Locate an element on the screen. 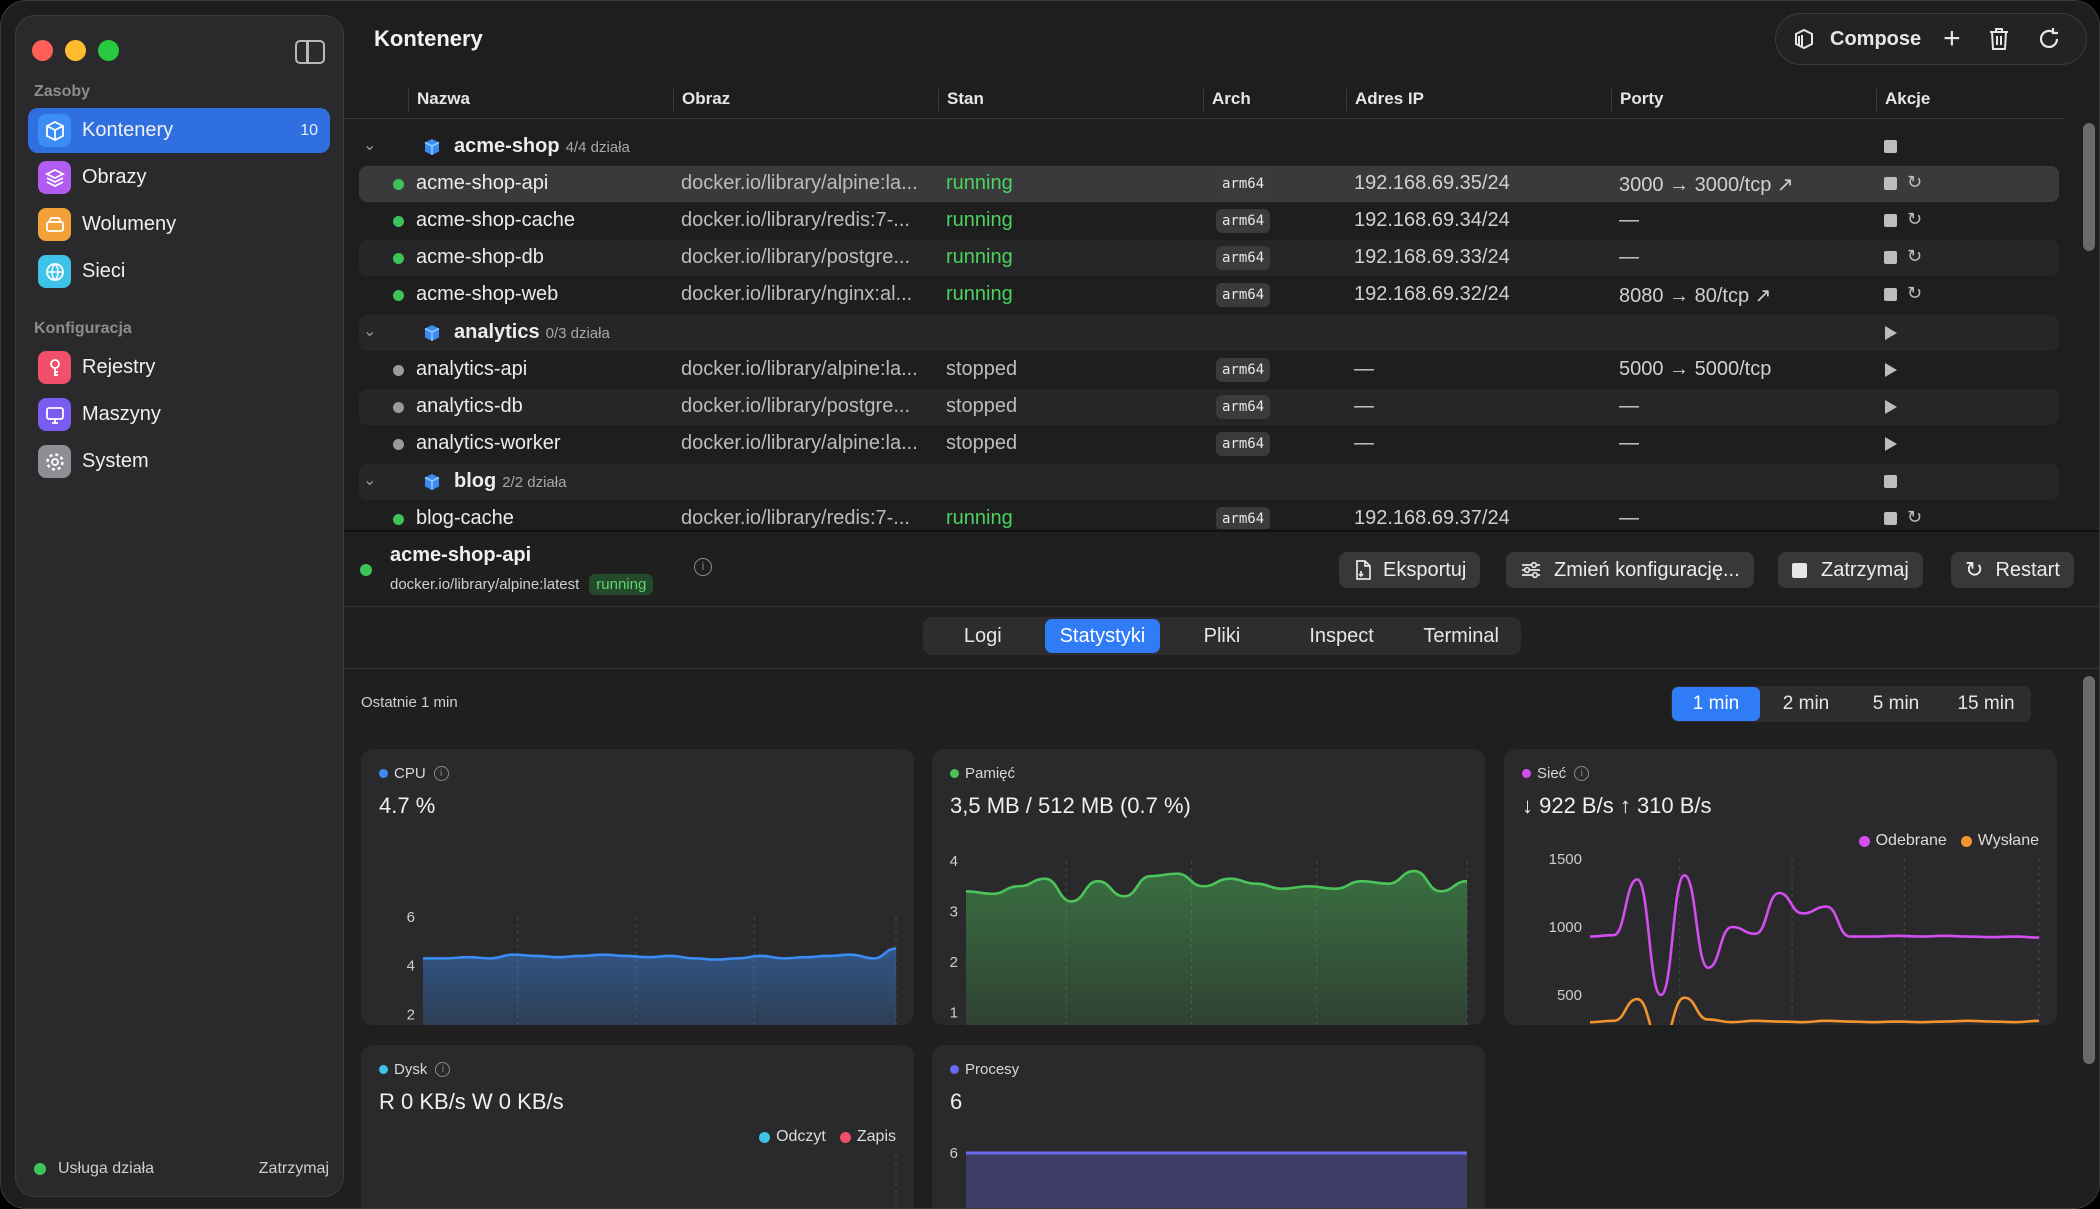 The image size is (2100, 1209). column-header-name: Nazwa is located at coordinates (439, 100).